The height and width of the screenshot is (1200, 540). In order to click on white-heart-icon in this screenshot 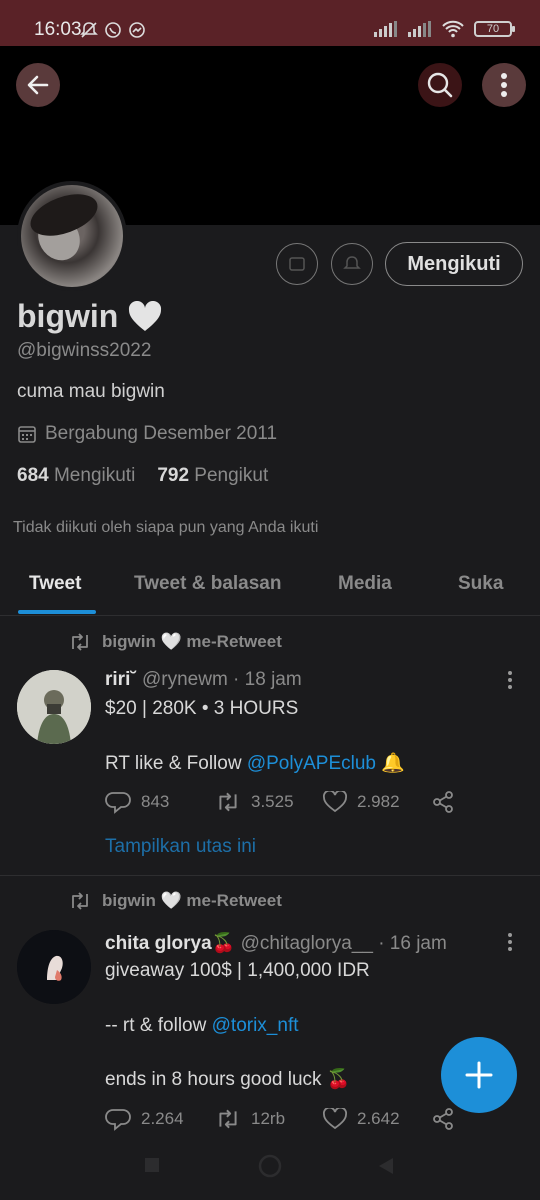, I will do `click(145, 315)`.